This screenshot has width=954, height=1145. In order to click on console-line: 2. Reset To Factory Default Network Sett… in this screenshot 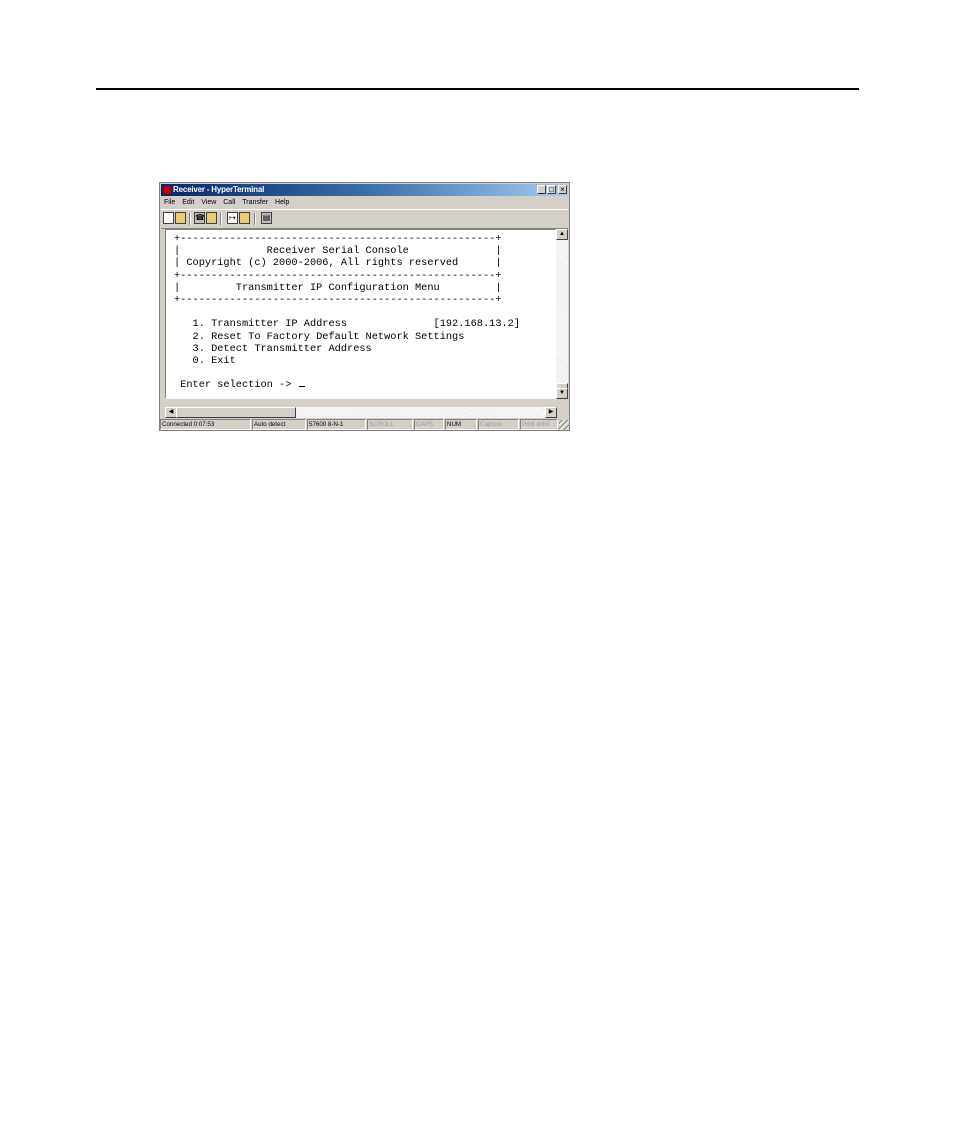, I will do `click(319, 336)`.